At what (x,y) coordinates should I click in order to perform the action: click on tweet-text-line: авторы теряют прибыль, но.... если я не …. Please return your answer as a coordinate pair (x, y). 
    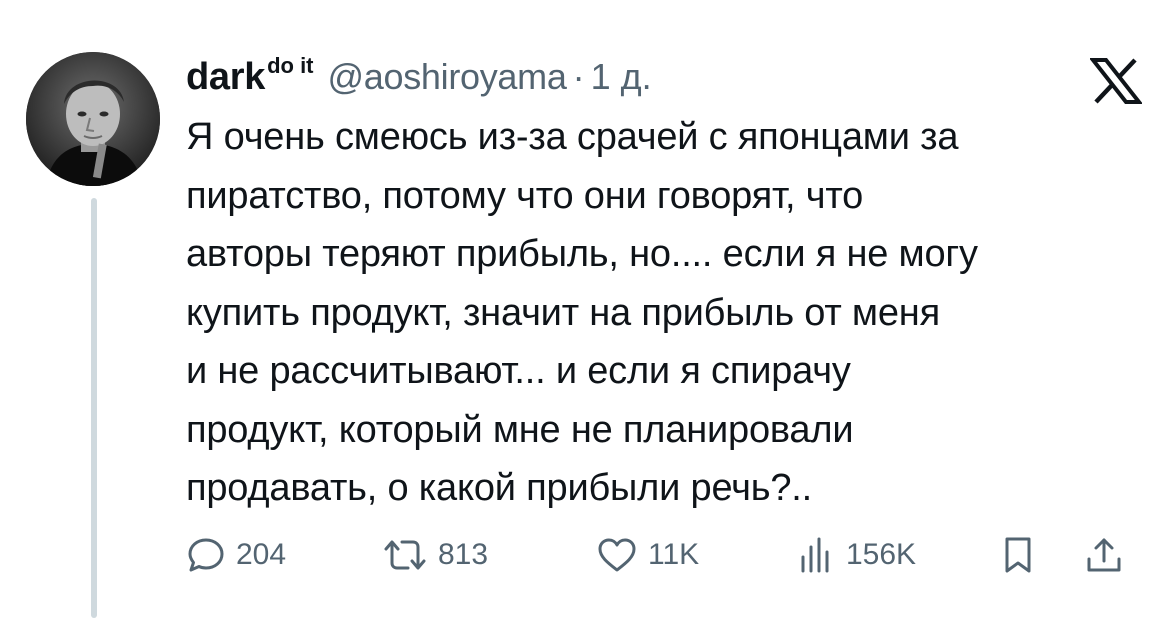
    Looking at the image, I should click on (582, 254).